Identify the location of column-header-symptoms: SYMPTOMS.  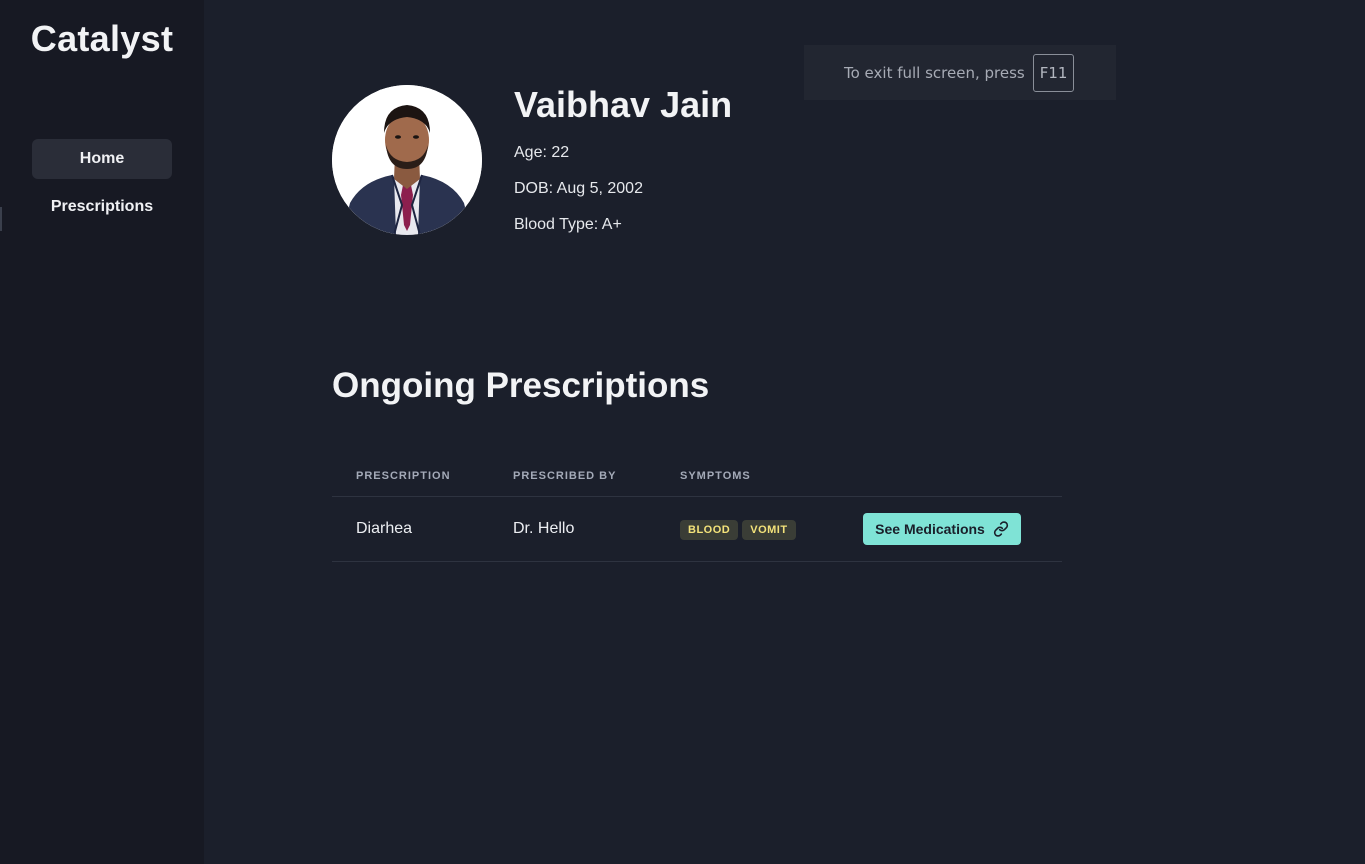
(715, 476).